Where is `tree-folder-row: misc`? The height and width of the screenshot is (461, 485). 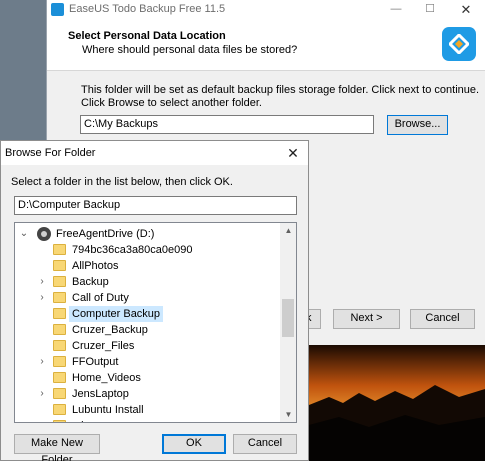 tree-folder-row: misc is located at coordinates (147, 420).